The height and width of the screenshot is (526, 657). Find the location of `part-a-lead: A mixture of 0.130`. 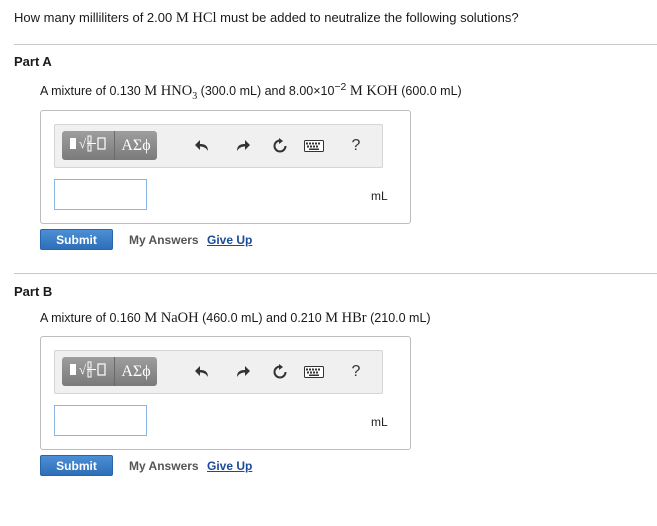

part-a-lead: A mixture of 0.130 is located at coordinates (92, 91).